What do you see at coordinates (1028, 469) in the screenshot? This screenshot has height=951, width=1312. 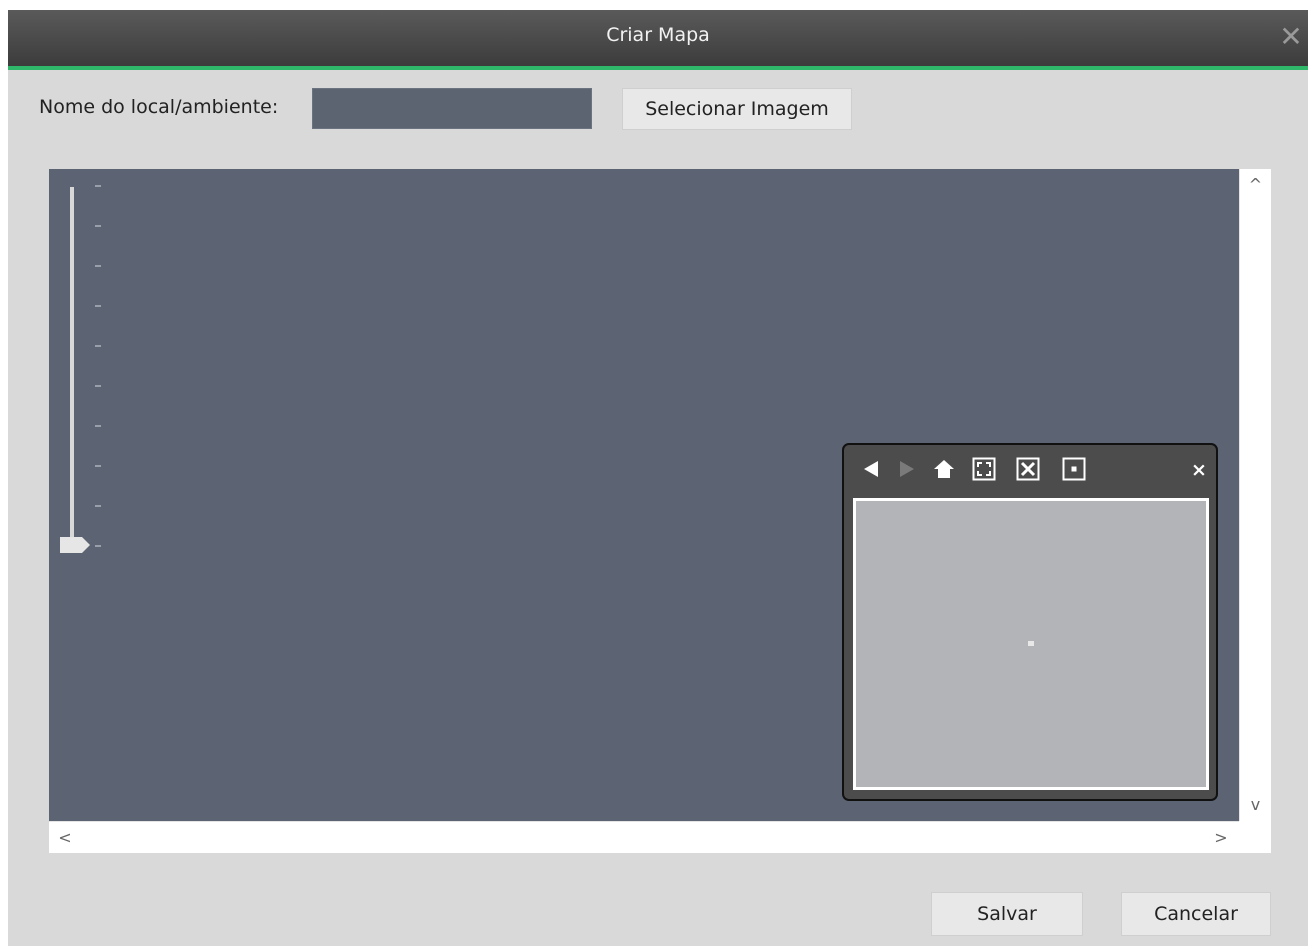 I see `full-extent-icon` at bounding box center [1028, 469].